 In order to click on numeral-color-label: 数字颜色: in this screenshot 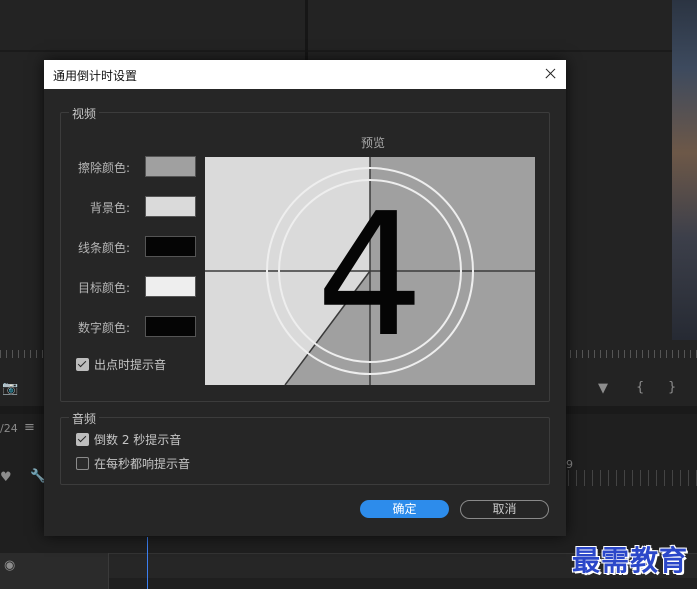, I will do `click(103, 328)`.